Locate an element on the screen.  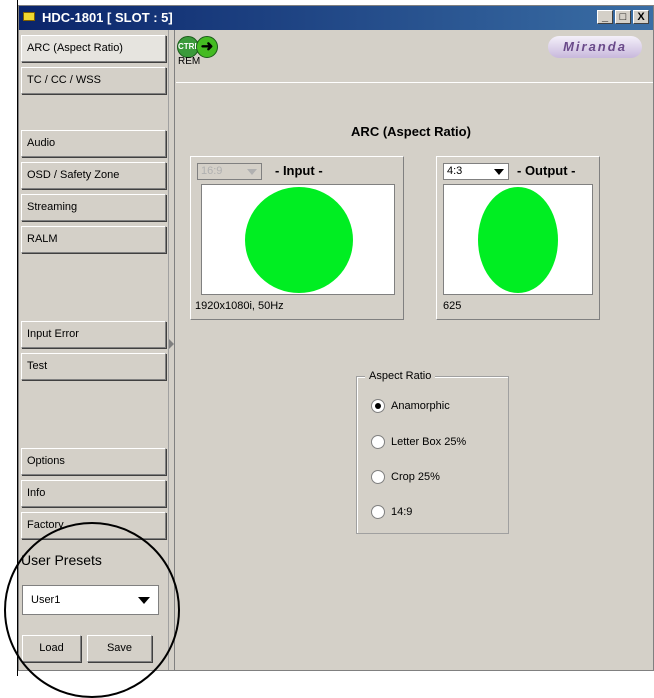
title-bar: HDC-1801 [ SLOT : 5] _ □ X is located at coordinates (336, 18).